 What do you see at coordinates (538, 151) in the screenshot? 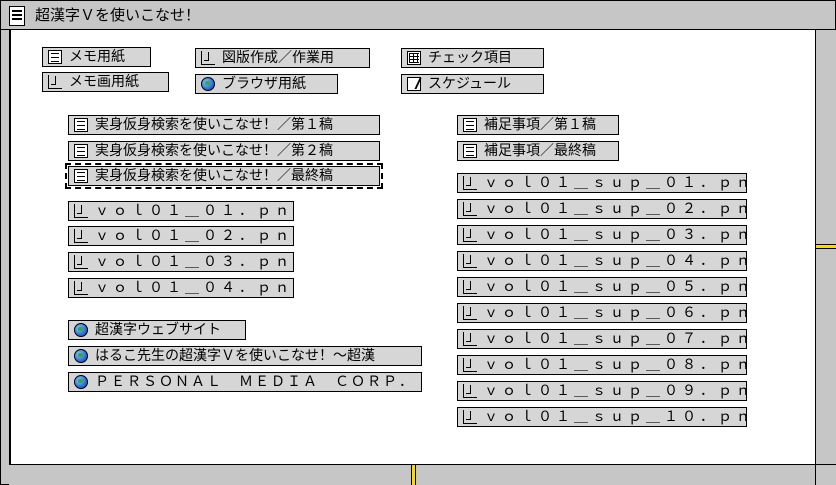
I see `vobj-right-doc: 補足事項／最終稿` at bounding box center [538, 151].